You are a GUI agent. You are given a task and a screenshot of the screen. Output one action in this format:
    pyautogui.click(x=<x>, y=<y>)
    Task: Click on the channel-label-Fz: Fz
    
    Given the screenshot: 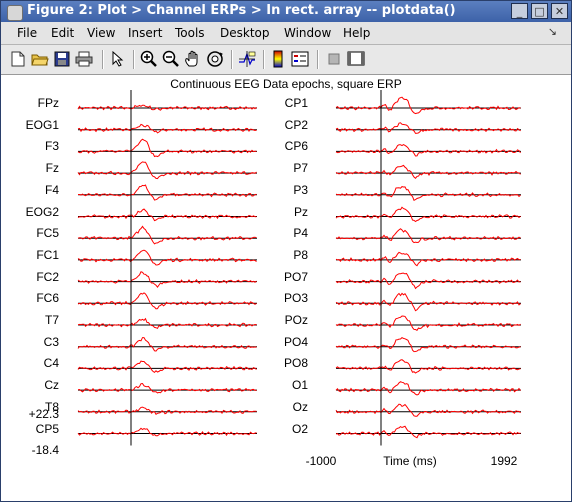 What is the action you would take?
    pyautogui.click(x=52, y=168)
    